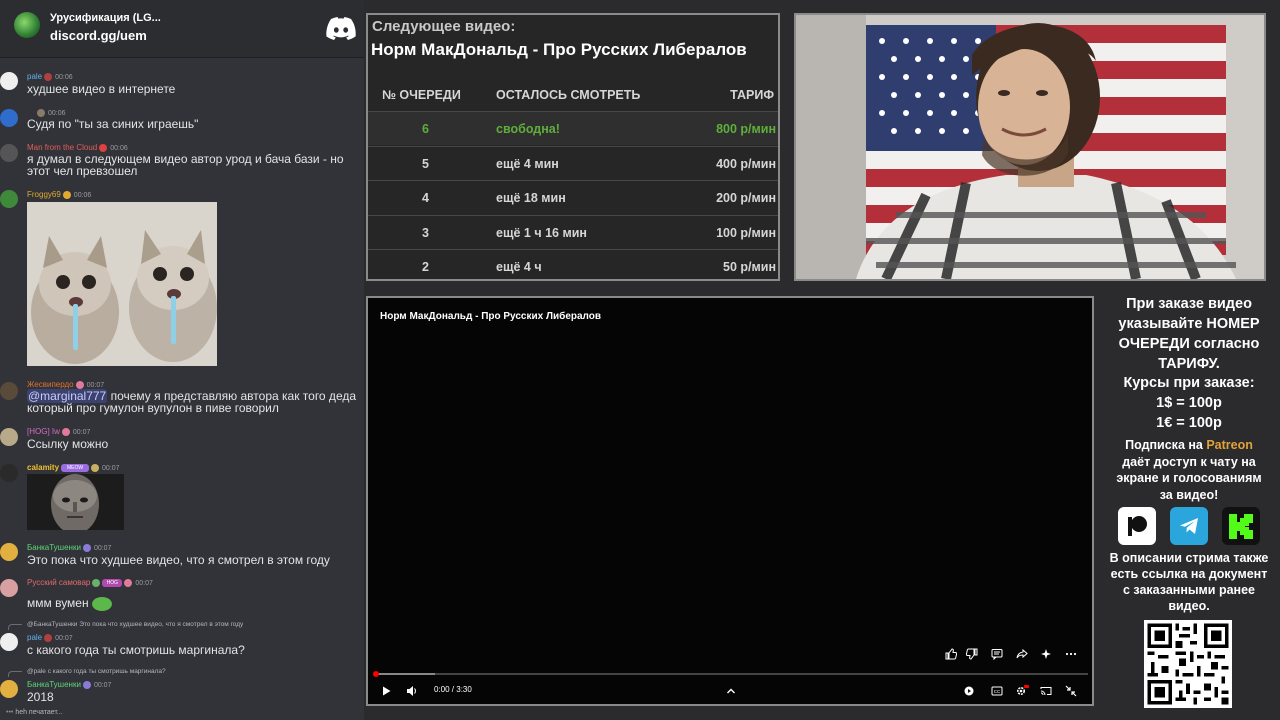 This screenshot has width=1280, height=720. I want to click on collapse-icon, so click(1071, 691).